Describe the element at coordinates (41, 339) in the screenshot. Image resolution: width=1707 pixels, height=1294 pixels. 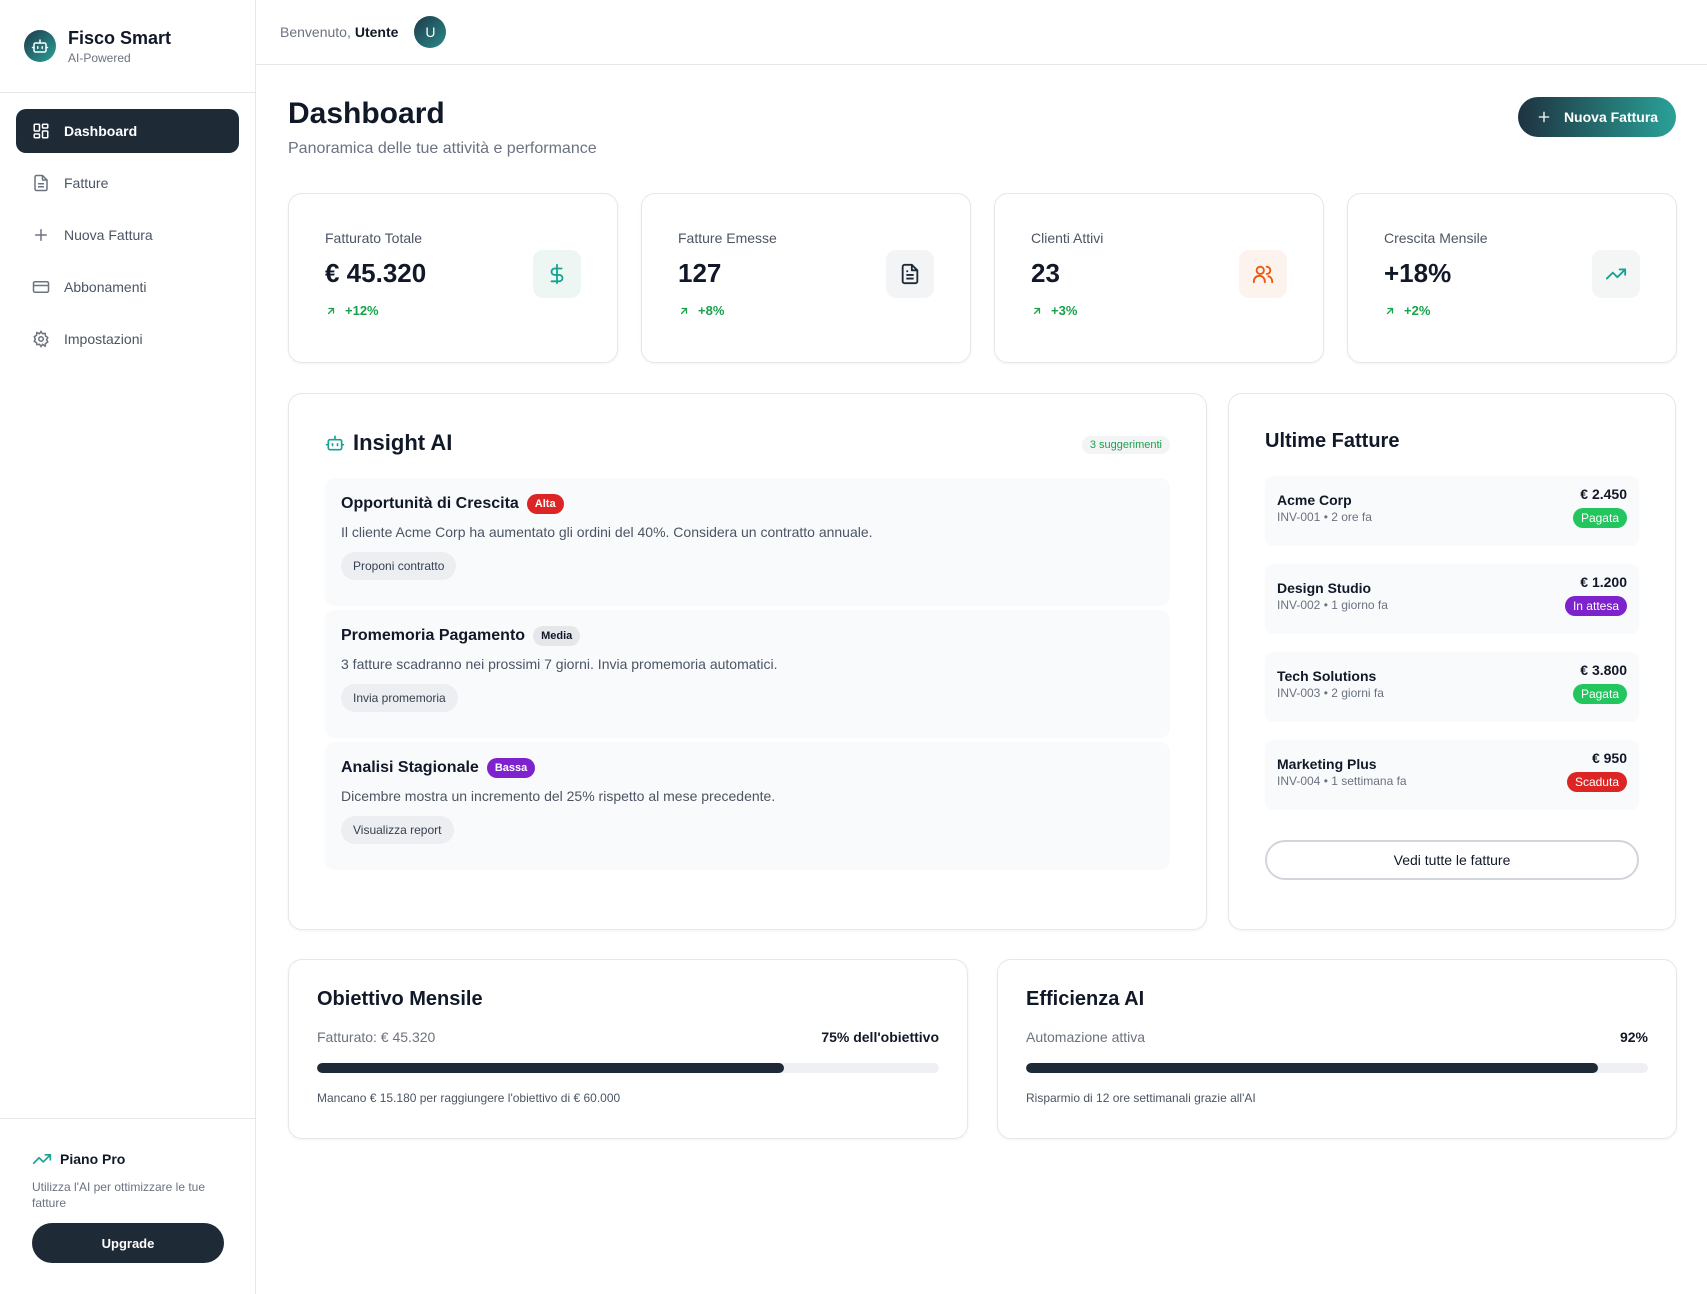
I see `gear-icon` at that location.